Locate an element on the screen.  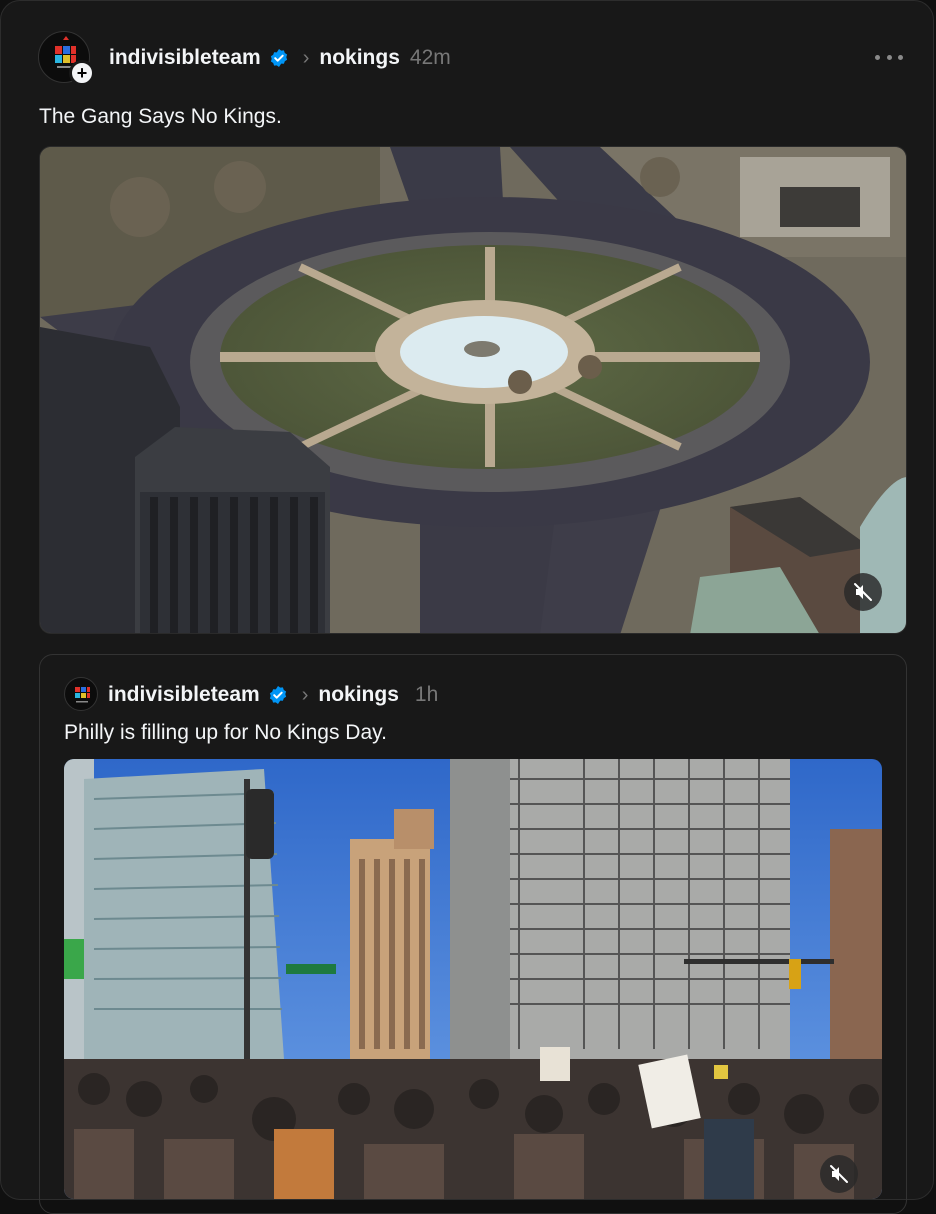
post-timestamp: 42m is located at coordinates (430, 58).